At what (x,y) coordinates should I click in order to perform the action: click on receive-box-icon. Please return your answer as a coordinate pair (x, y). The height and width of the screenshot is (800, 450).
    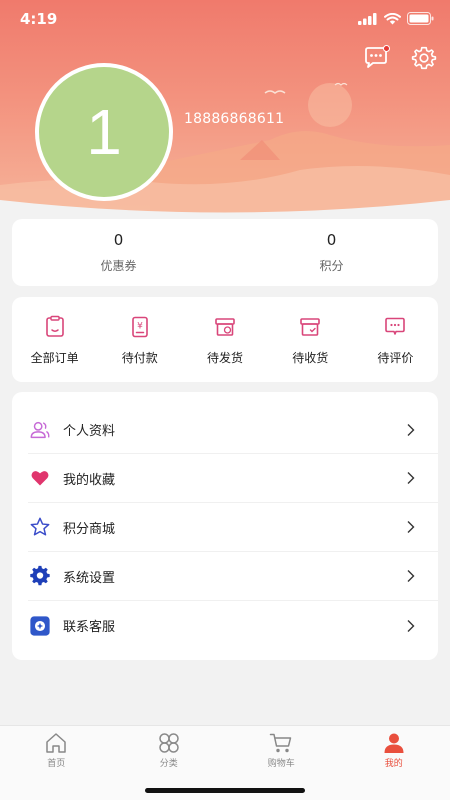
    Looking at the image, I should click on (310, 327).